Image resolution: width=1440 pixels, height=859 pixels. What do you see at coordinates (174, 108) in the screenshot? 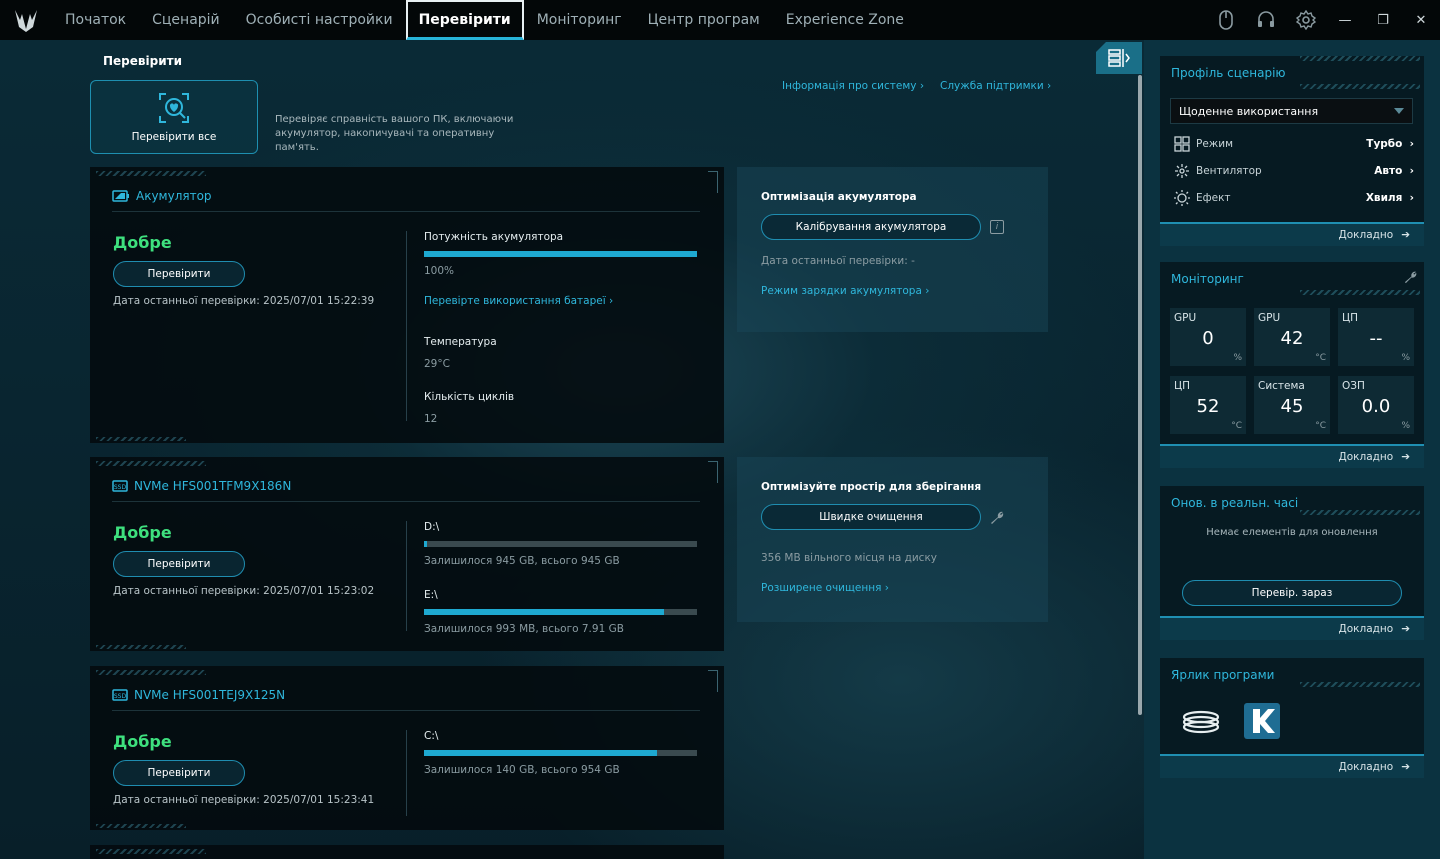
I see `health-scan-icon` at bounding box center [174, 108].